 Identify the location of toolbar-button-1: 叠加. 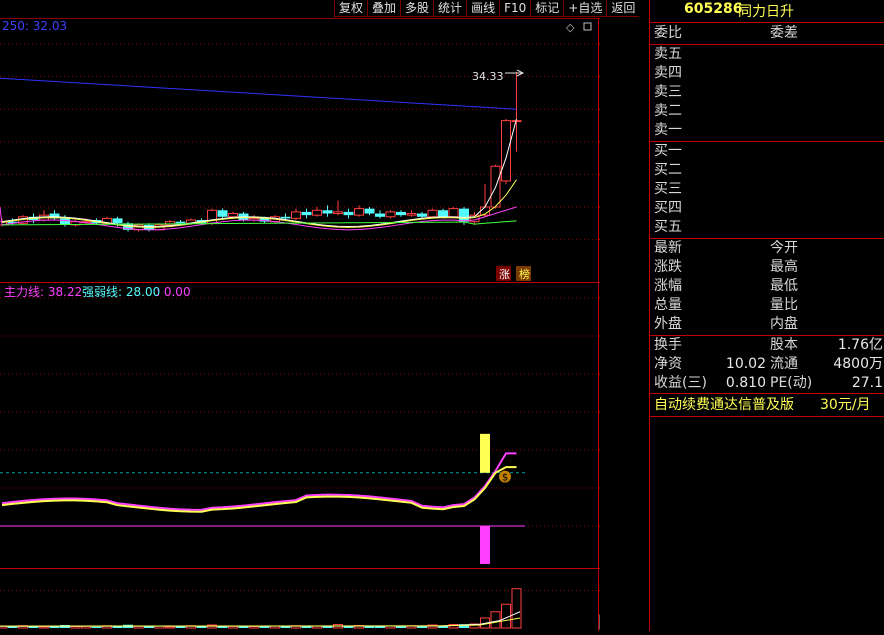
(384, 8).